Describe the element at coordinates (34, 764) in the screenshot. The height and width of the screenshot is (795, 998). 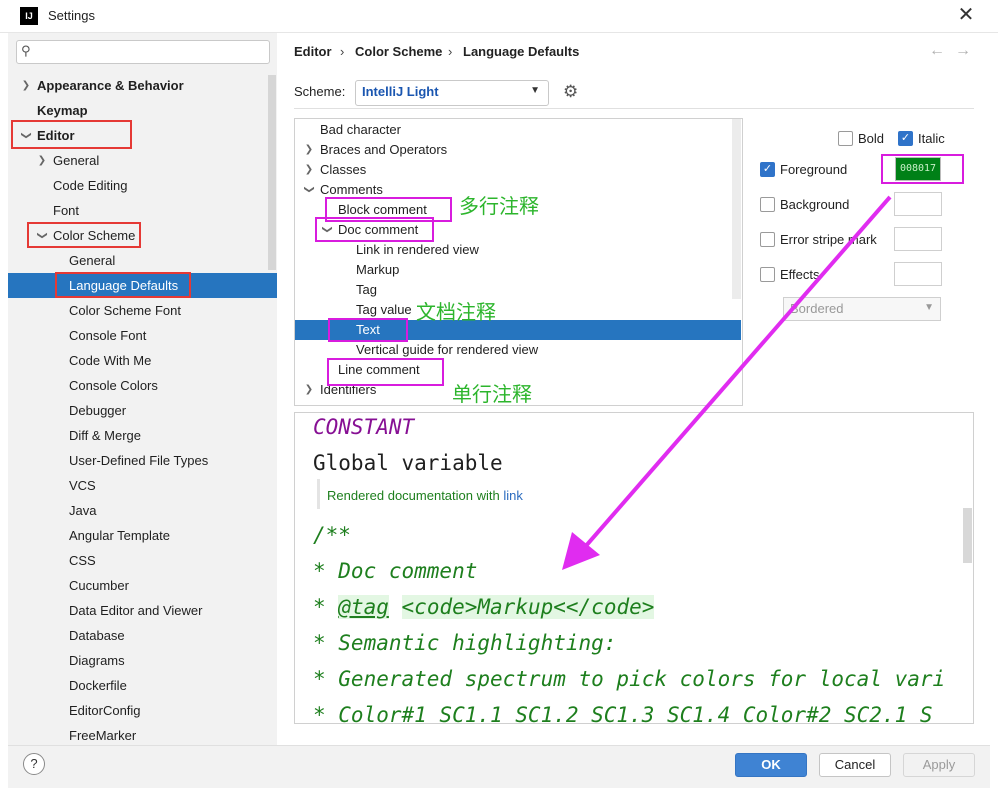
I see `help-icon: ?` at that location.